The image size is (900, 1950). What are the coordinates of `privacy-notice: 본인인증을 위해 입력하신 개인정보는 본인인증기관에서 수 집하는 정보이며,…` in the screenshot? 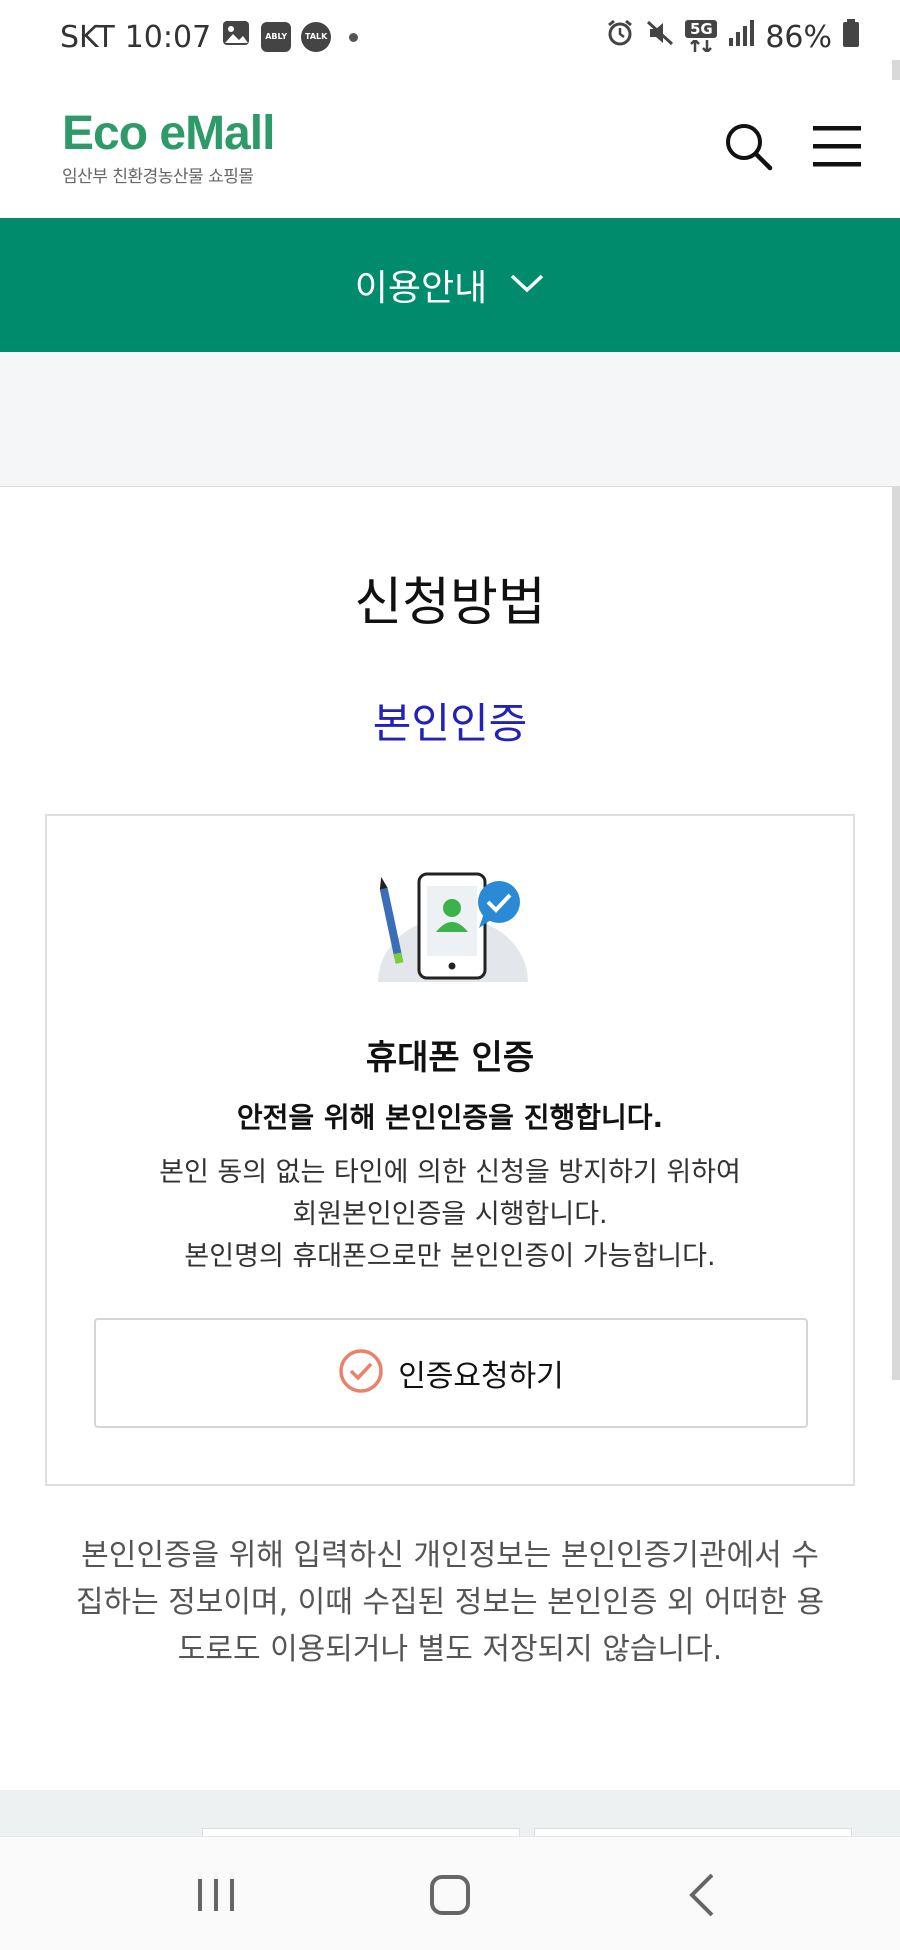 It's located at (450, 1602).